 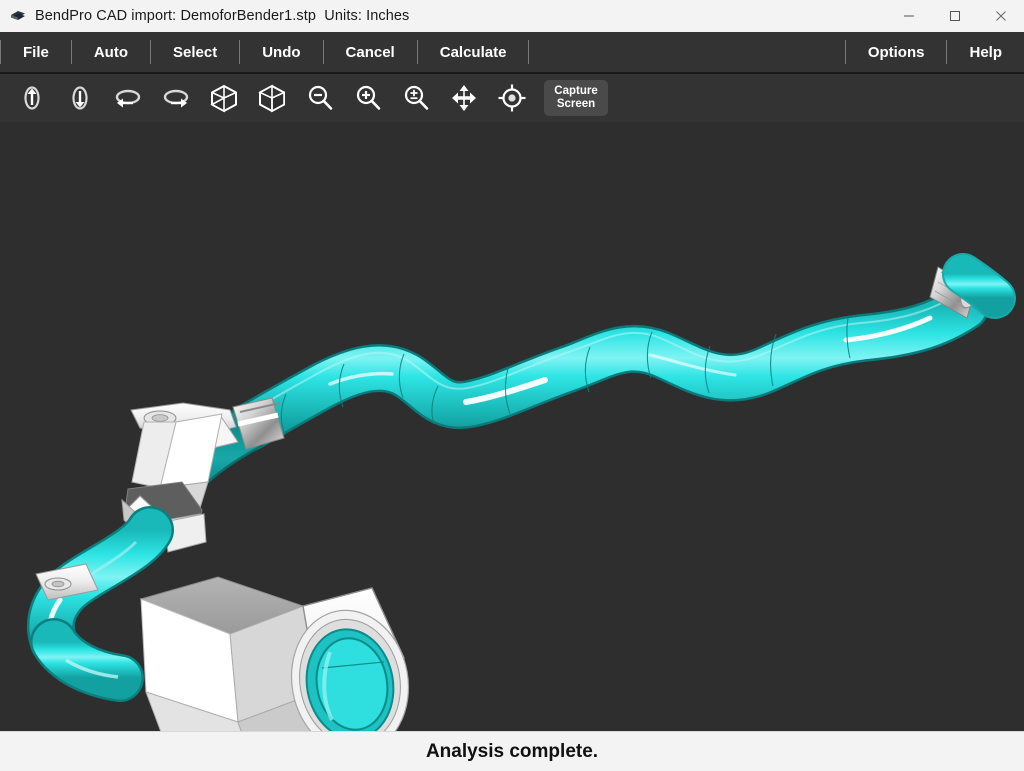 I want to click on rotate-down-icon, so click(x=80, y=98).